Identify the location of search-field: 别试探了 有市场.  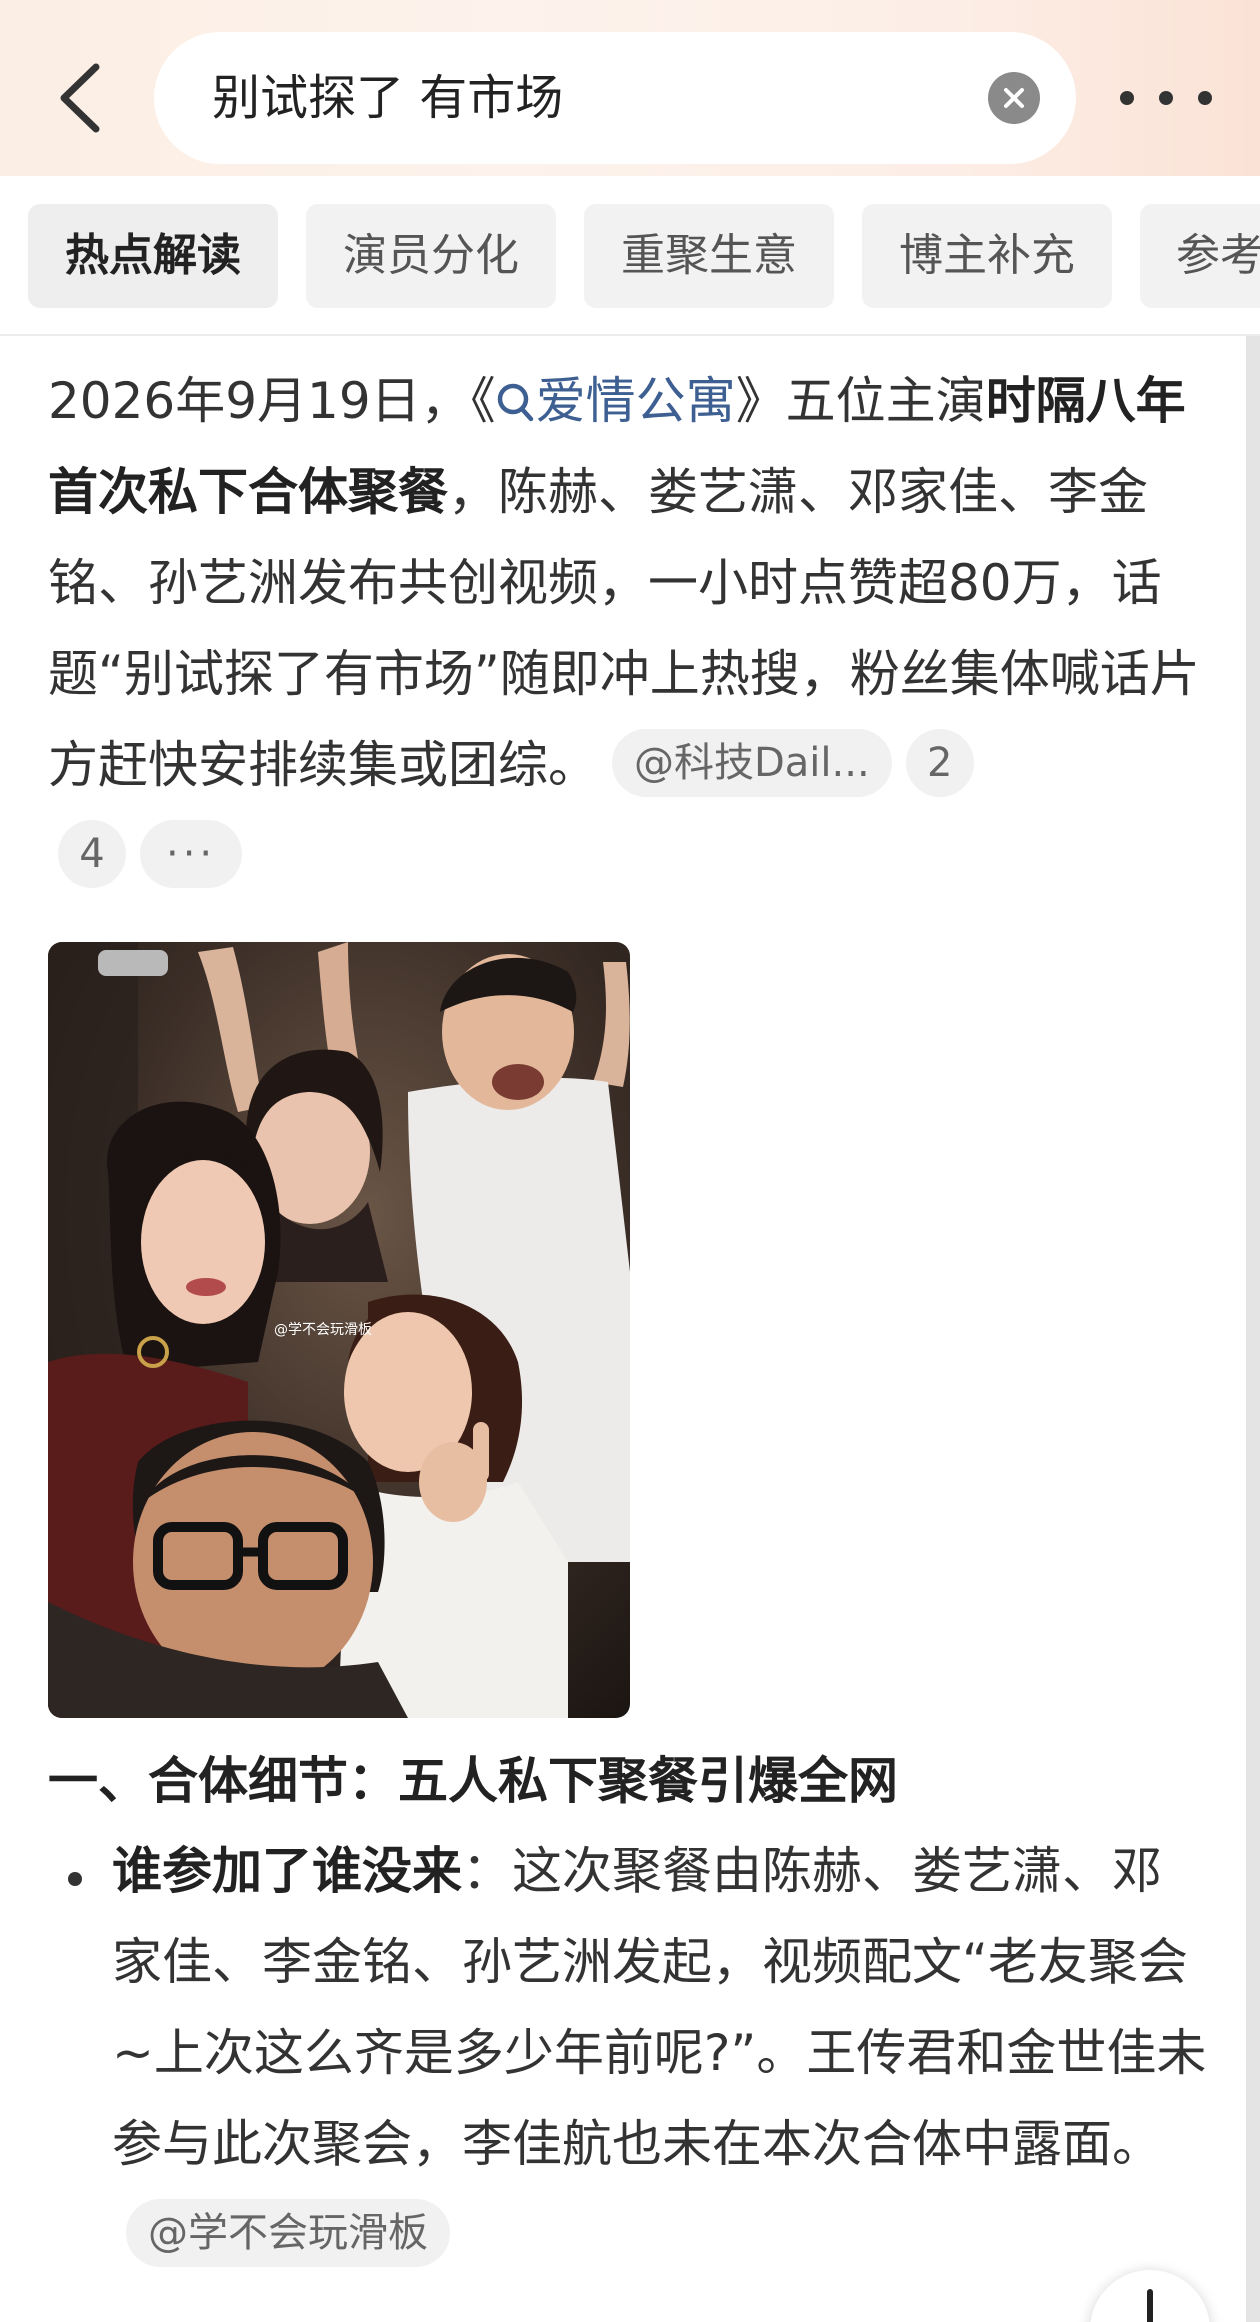
(615, 98).